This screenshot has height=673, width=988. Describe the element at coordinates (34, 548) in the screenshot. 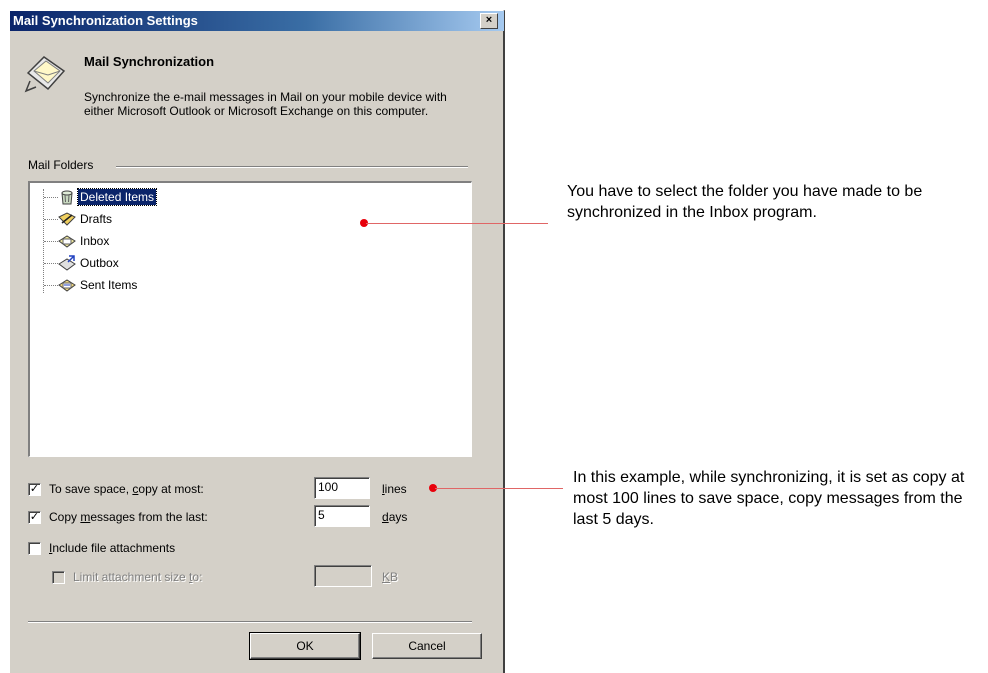

I see `include-attachments-checkbox` at that location.